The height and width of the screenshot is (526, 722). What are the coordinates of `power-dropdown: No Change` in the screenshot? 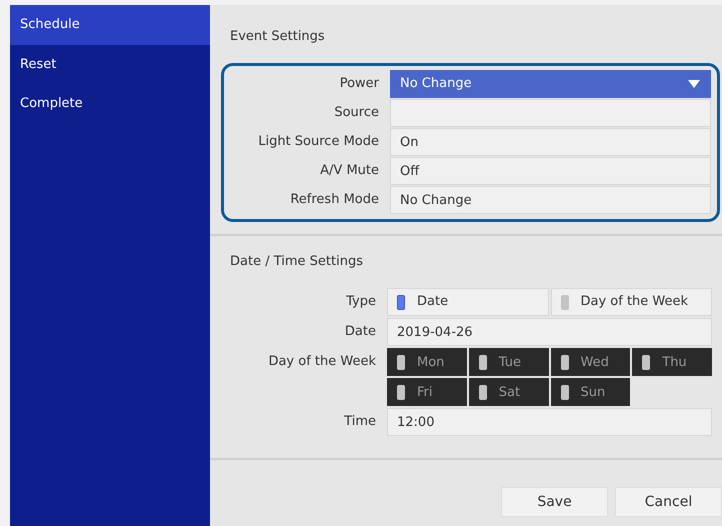 It's located at (550, 84).